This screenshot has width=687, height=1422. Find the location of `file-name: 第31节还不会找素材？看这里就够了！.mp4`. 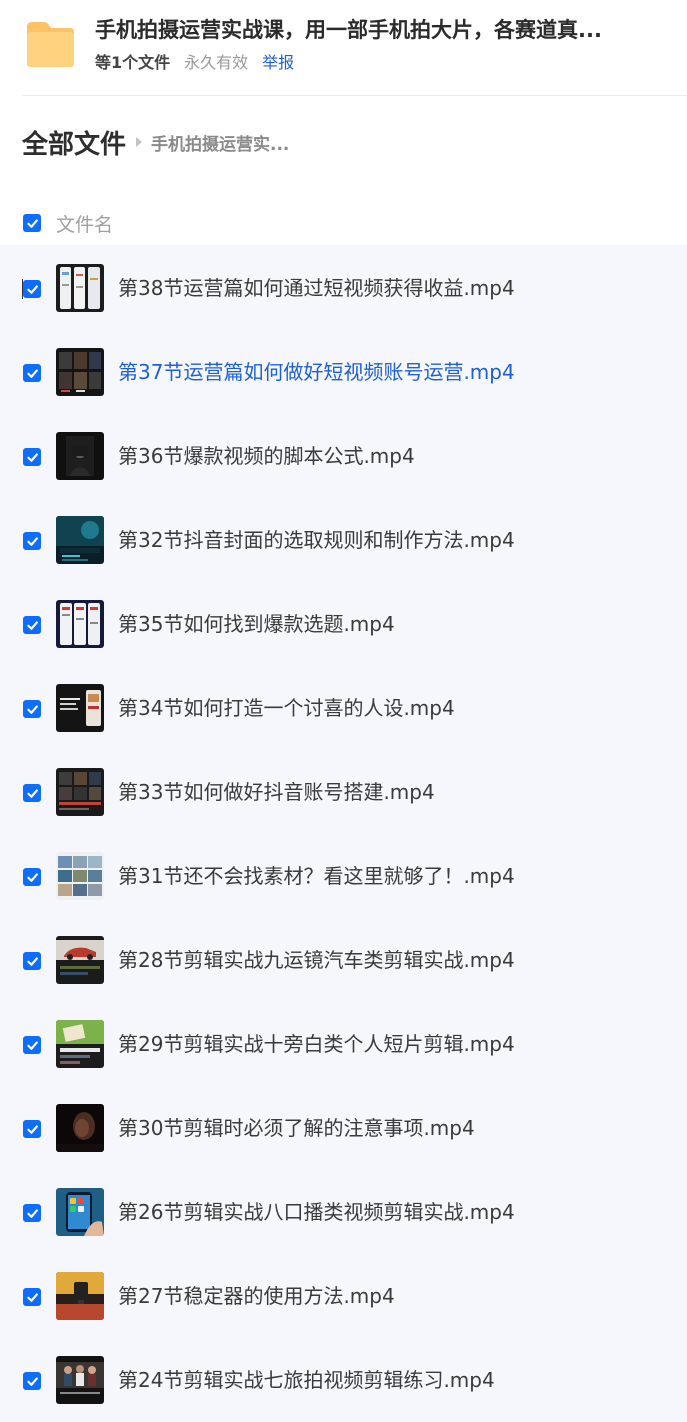

file-name: 第31节还不会找素材？看这里就够了！.mp4 is located at coordinates (316, 876).